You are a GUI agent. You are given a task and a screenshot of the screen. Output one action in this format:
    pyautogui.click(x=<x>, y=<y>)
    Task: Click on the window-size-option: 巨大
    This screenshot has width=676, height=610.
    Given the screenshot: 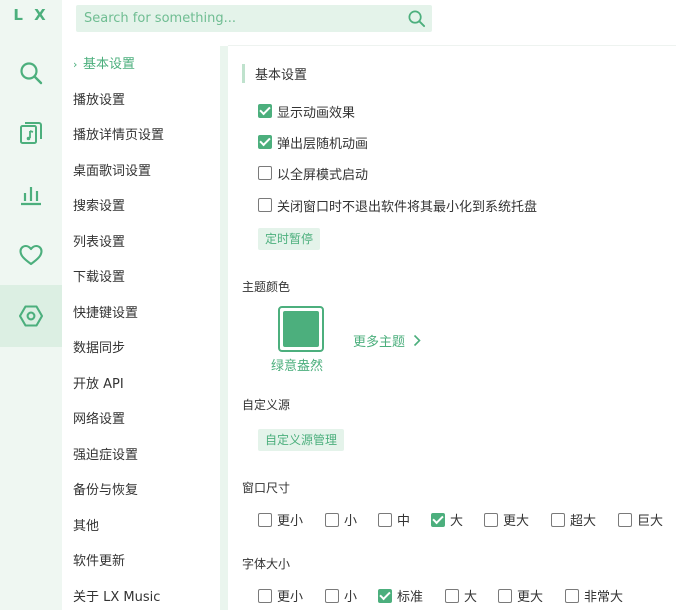 What is the action you would take?
    pyautogui.click(x=640, y=519)
    